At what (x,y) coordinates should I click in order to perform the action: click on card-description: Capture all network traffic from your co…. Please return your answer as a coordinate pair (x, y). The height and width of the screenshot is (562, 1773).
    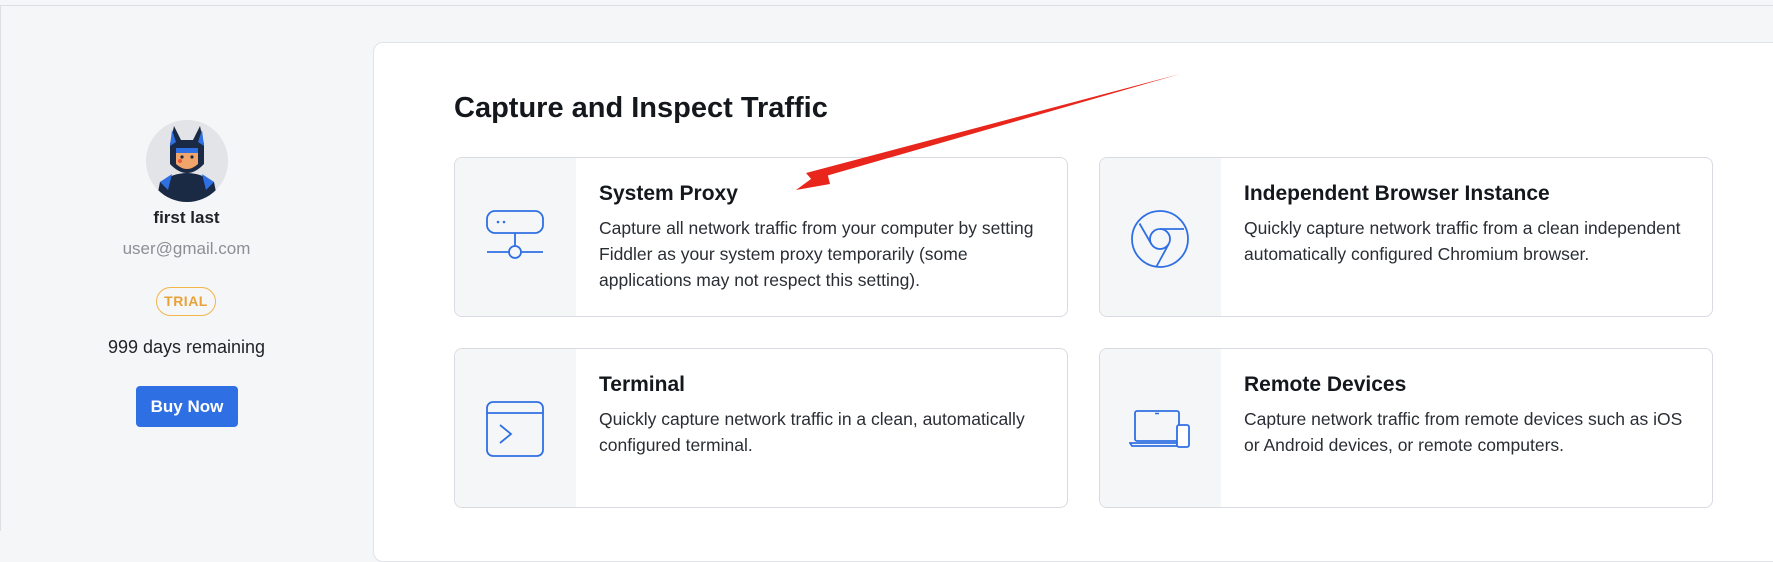
    Looking at the image, I should click on (816, 254).